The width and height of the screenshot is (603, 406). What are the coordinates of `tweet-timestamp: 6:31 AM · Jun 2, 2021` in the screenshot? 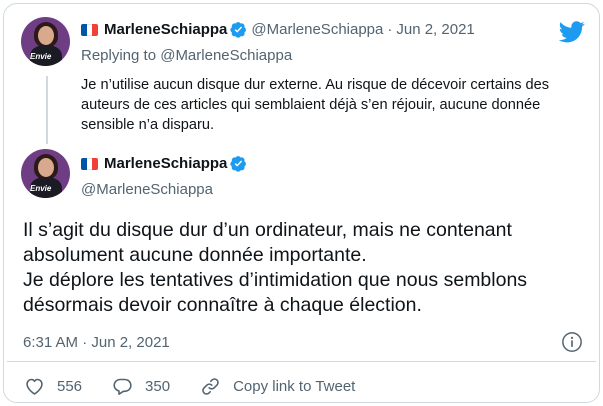 It's located at (96, 342).